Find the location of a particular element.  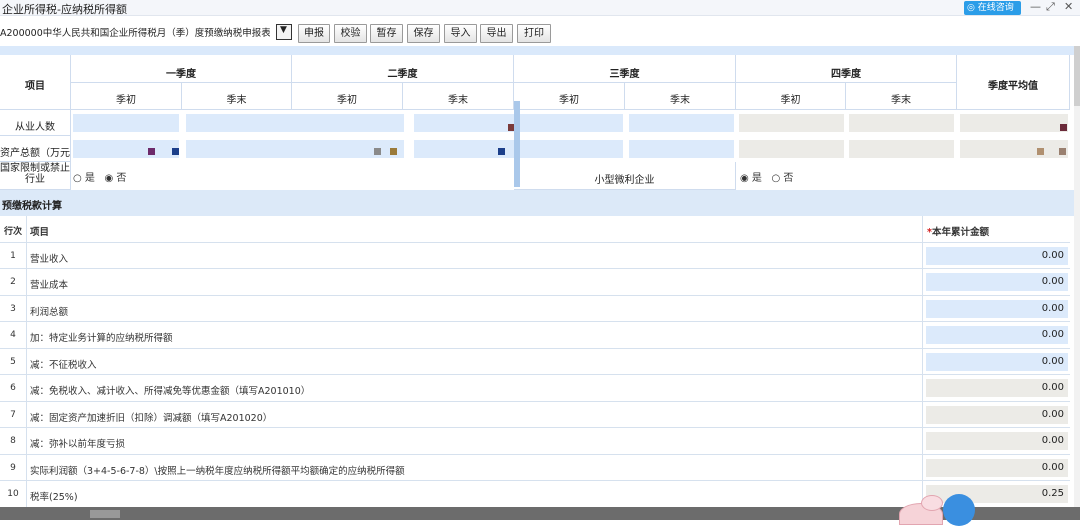

form-type-dropdown-button: ▼ is located at coordinates (284, 32).